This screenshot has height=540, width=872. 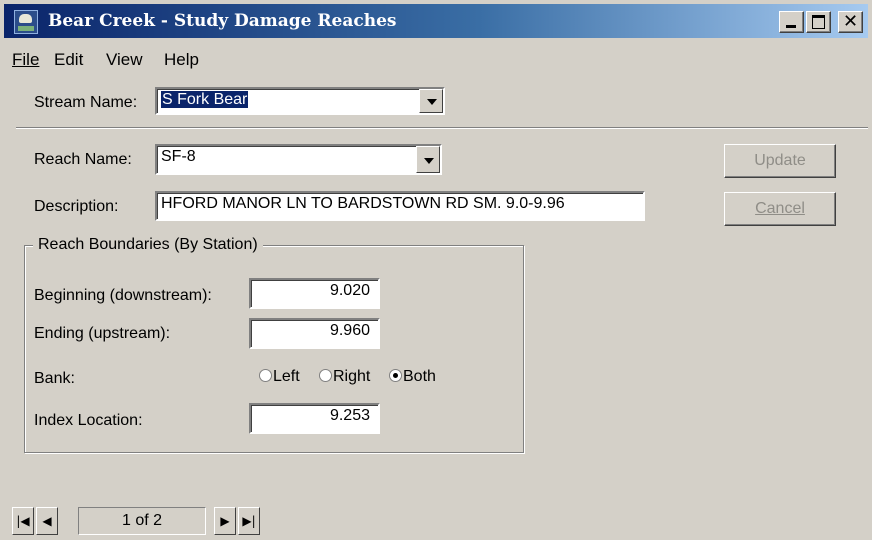 I want to click on reach-name-label: Reach Name:, so click(x=83, y=159).